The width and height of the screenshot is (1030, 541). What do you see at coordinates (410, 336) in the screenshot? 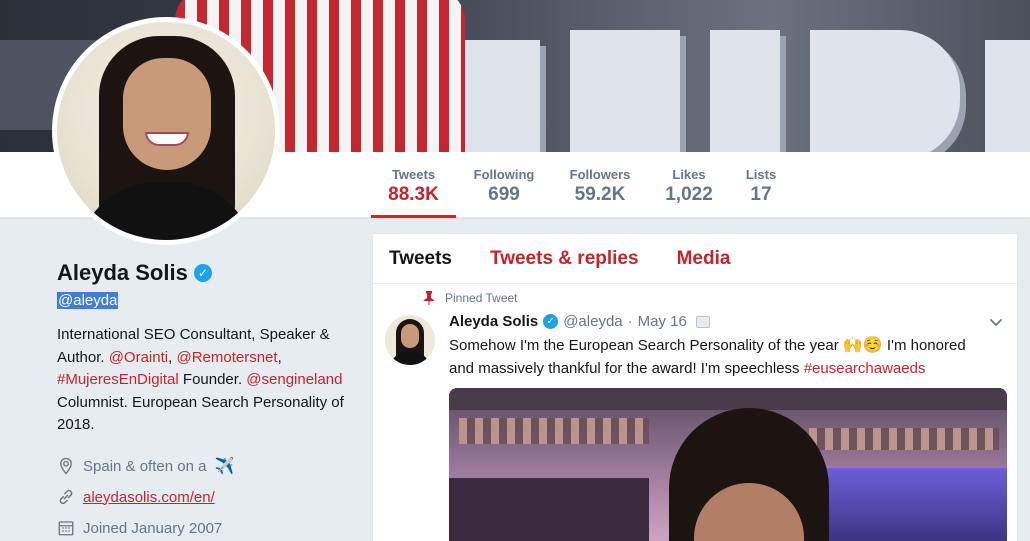
I see `tweet-avatar-face-shape` at bounding box center [410, 336].